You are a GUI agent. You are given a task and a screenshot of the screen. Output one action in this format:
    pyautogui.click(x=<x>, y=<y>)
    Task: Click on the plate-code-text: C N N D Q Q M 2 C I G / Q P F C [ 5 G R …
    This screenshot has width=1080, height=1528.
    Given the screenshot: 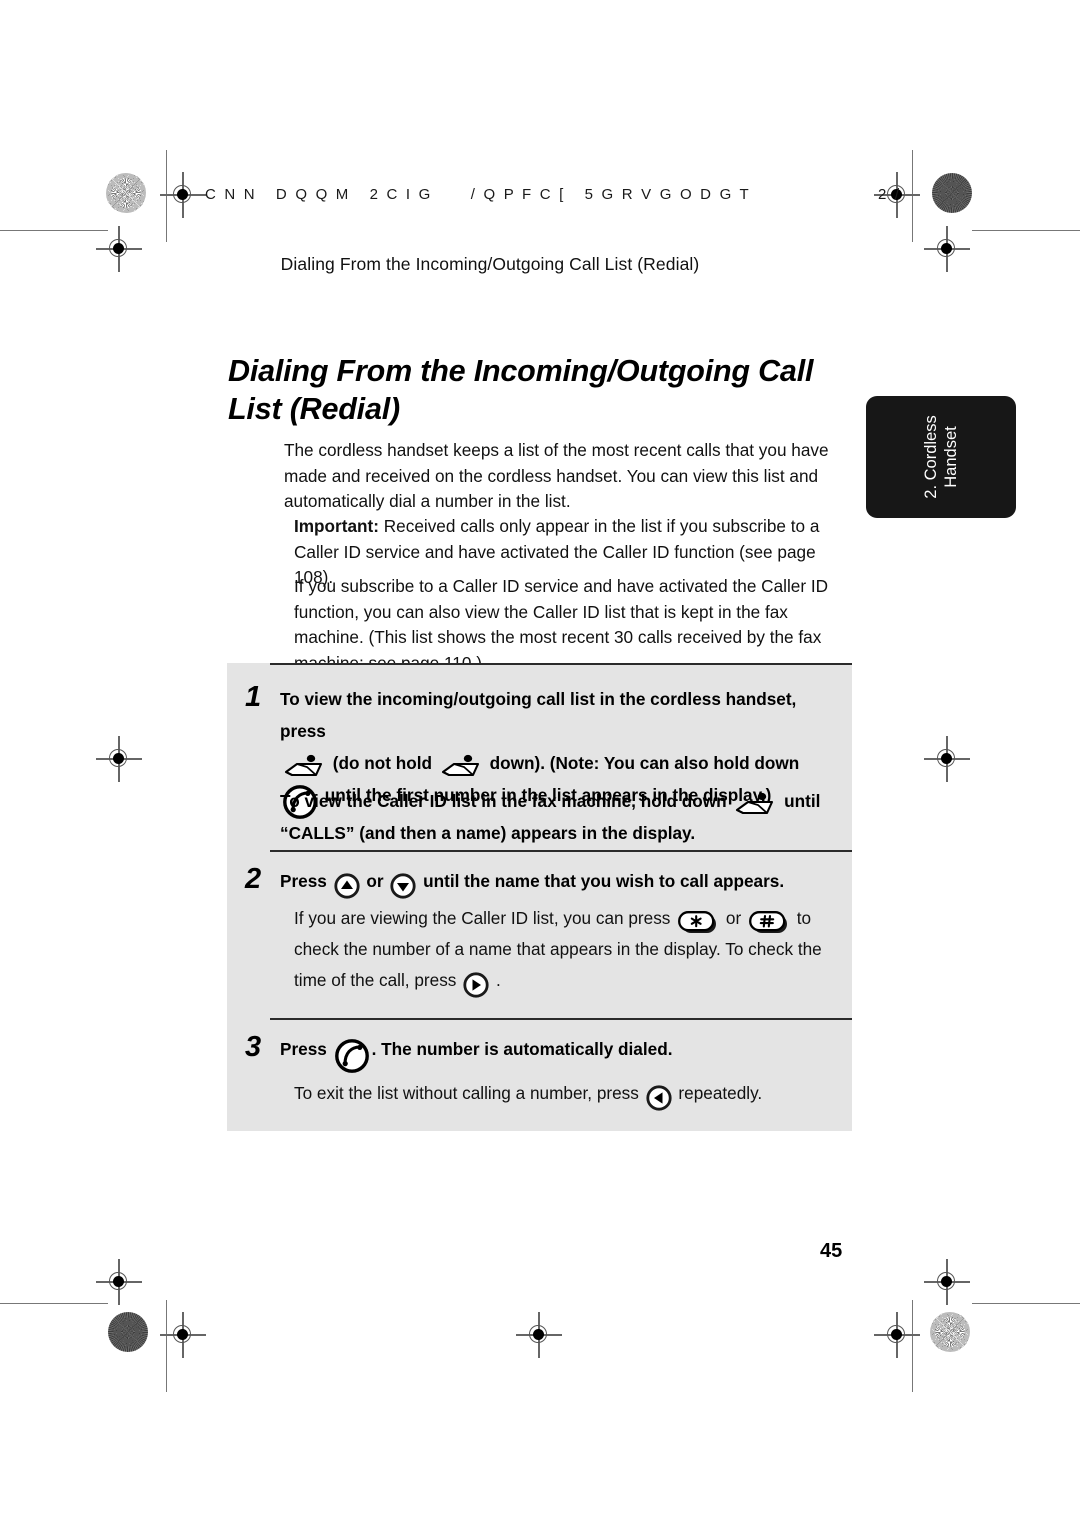 What is the action you would take?
    pyautogui.click(x=553, y=194)
    